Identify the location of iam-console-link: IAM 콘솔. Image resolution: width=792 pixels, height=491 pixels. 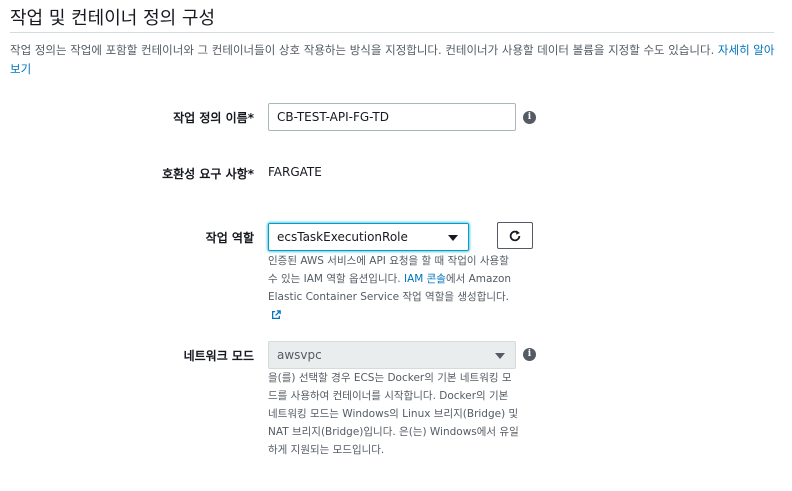
(425, 279).